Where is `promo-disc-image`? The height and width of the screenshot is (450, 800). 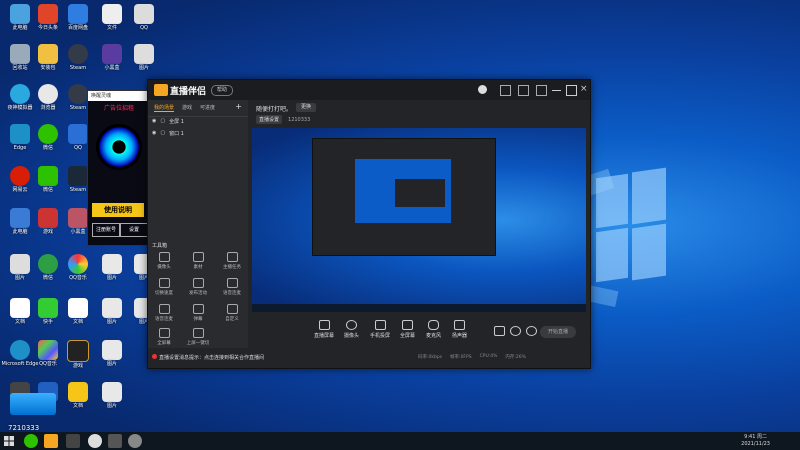
promo-disc-image is located at coordinates (119, 147).